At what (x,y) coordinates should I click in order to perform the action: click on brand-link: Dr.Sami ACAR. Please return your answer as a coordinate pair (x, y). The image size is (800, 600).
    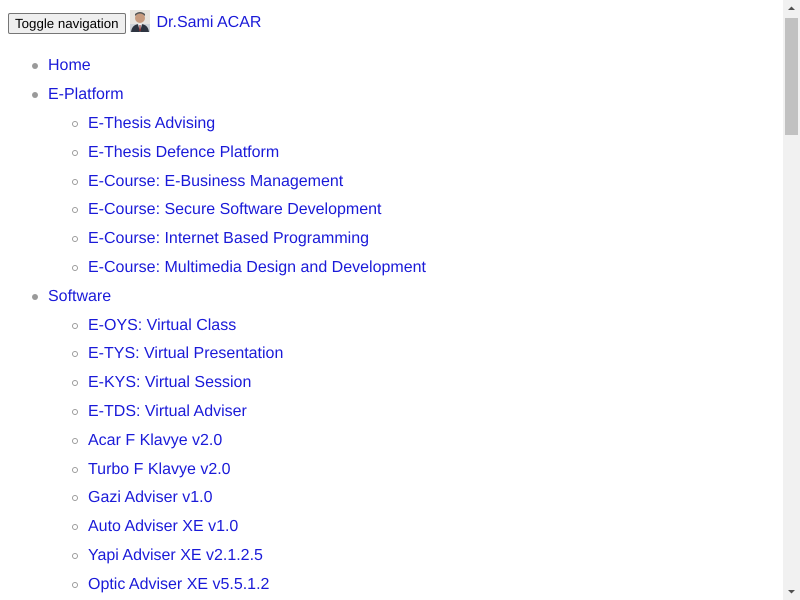
    Looking at the image, I should click on (209, 23).